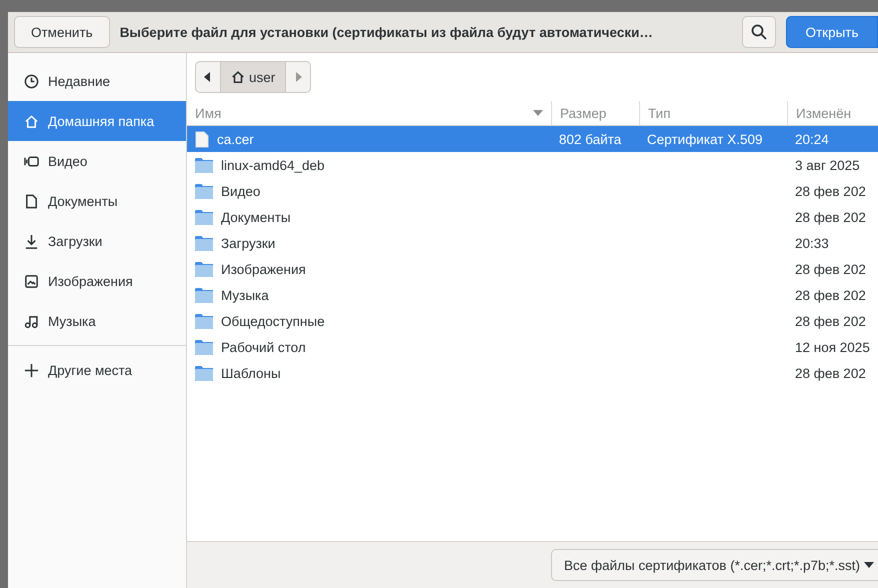  Describe the element at coordinates (251, 373) in the screenshot. I see `file-name: Шаблоны` at that location.